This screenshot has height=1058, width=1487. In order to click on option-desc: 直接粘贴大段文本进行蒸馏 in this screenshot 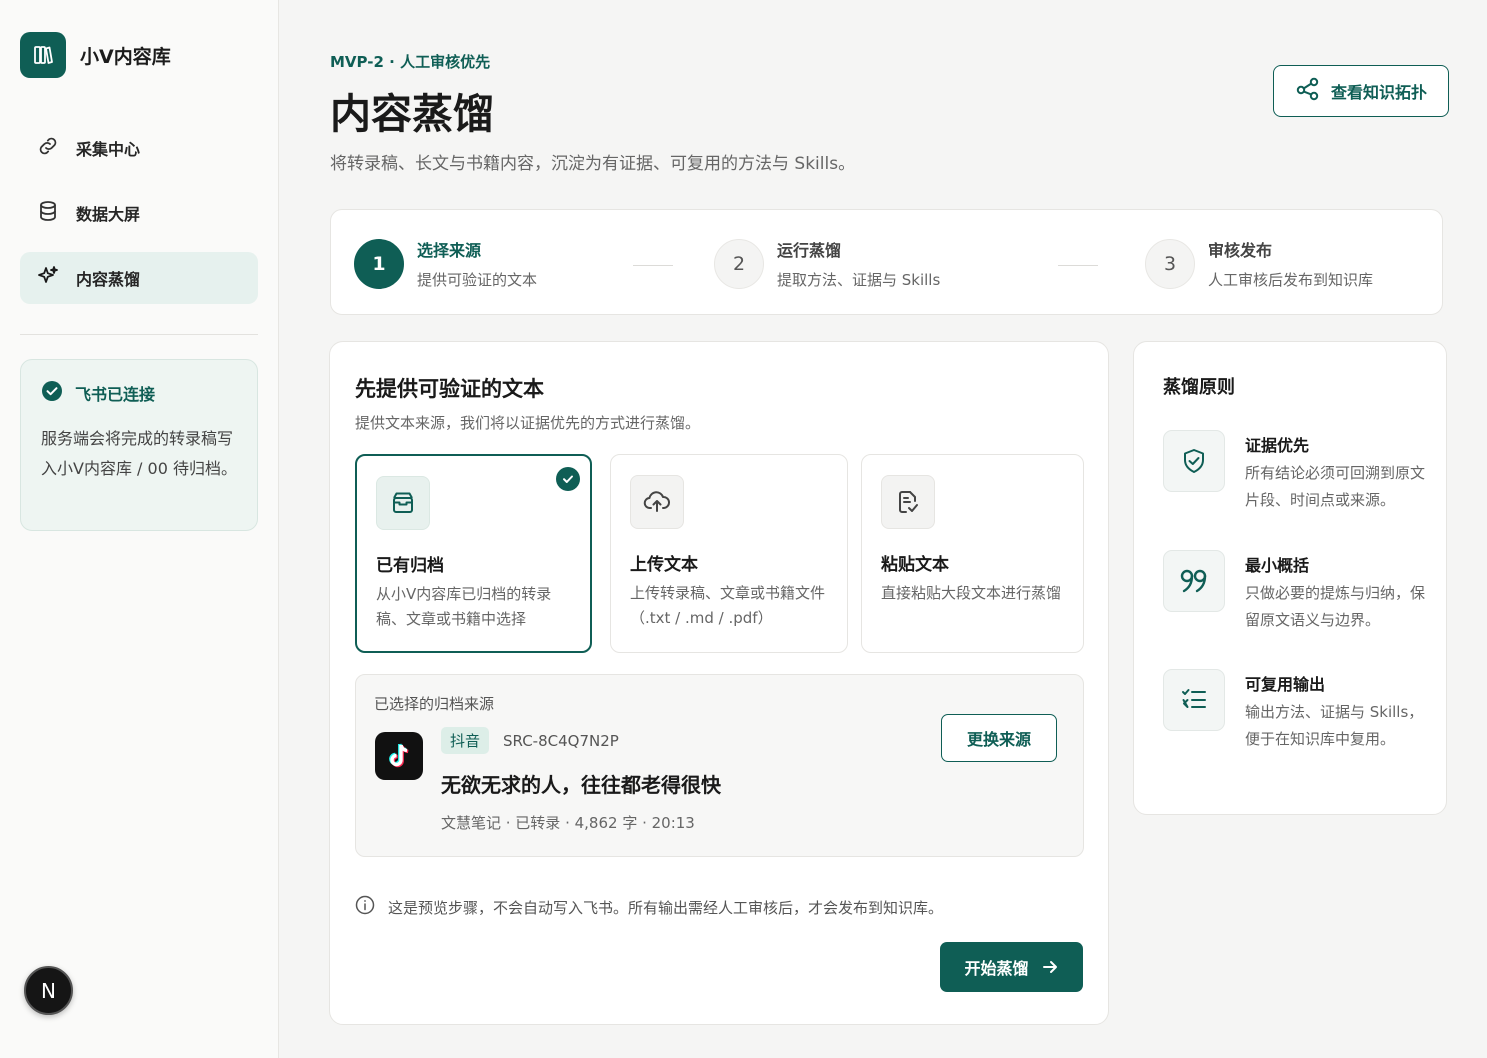, I will do `click(971, 593)`.